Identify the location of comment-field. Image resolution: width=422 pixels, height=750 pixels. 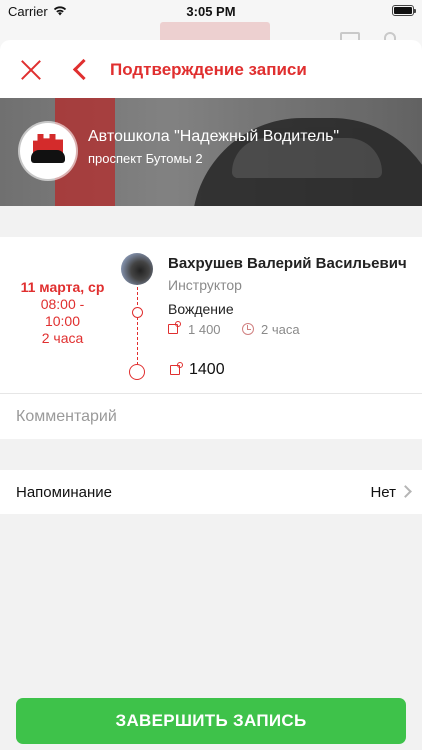
(211, 417).